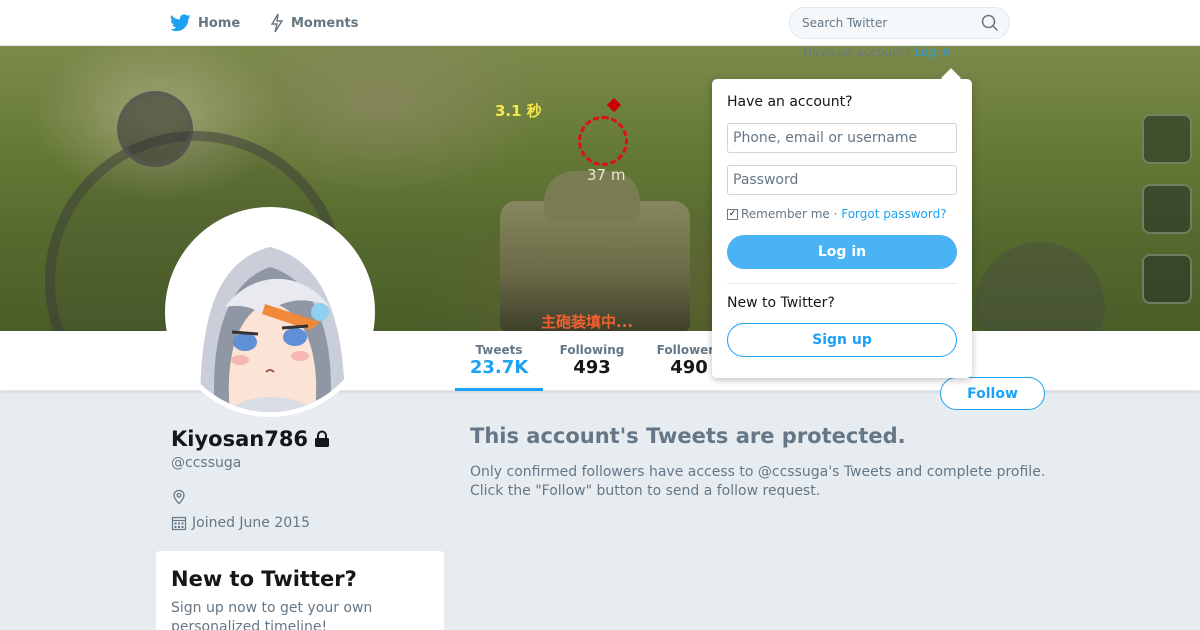 The image size is (1200, 630). Describe the element at coordinates (325, 23) in the screenshot. I see `nav-moments-label: Moments` at that location.